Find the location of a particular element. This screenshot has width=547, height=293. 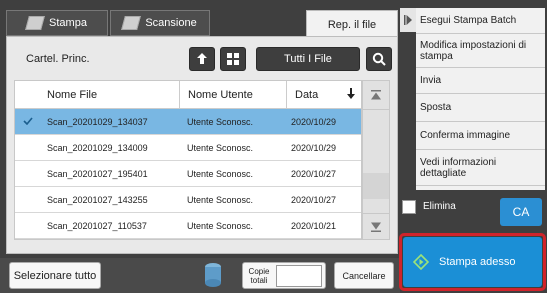

elimina-label: Elimina is located at coordinates (439, 206).